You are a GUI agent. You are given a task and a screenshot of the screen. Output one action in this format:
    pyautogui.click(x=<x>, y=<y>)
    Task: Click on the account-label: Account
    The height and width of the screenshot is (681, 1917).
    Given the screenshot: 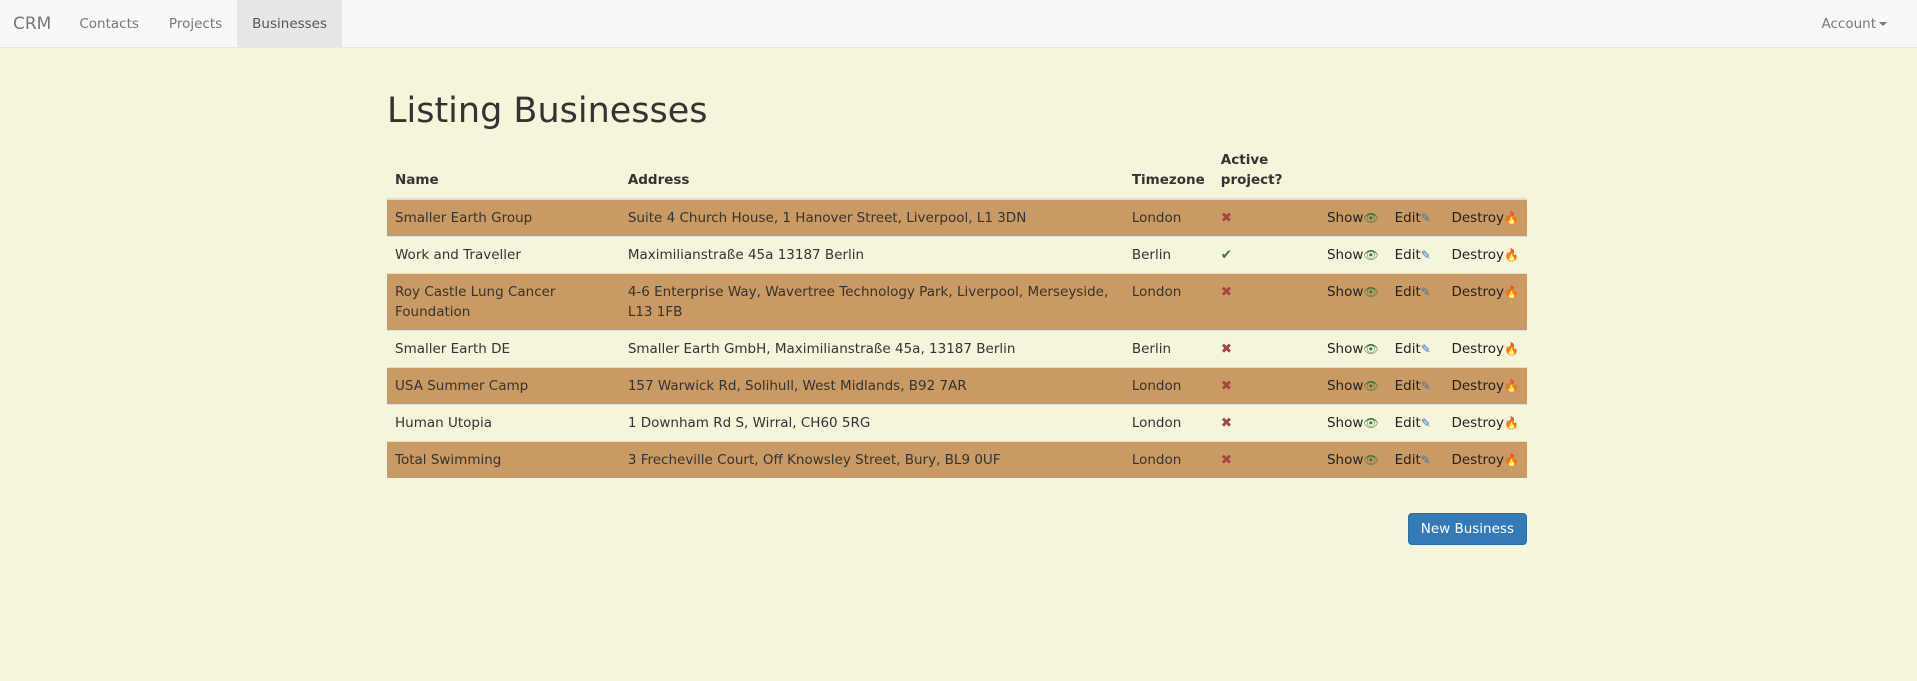 What is the action you would take?
    pyautogui.click(x=1848, y=23)
    